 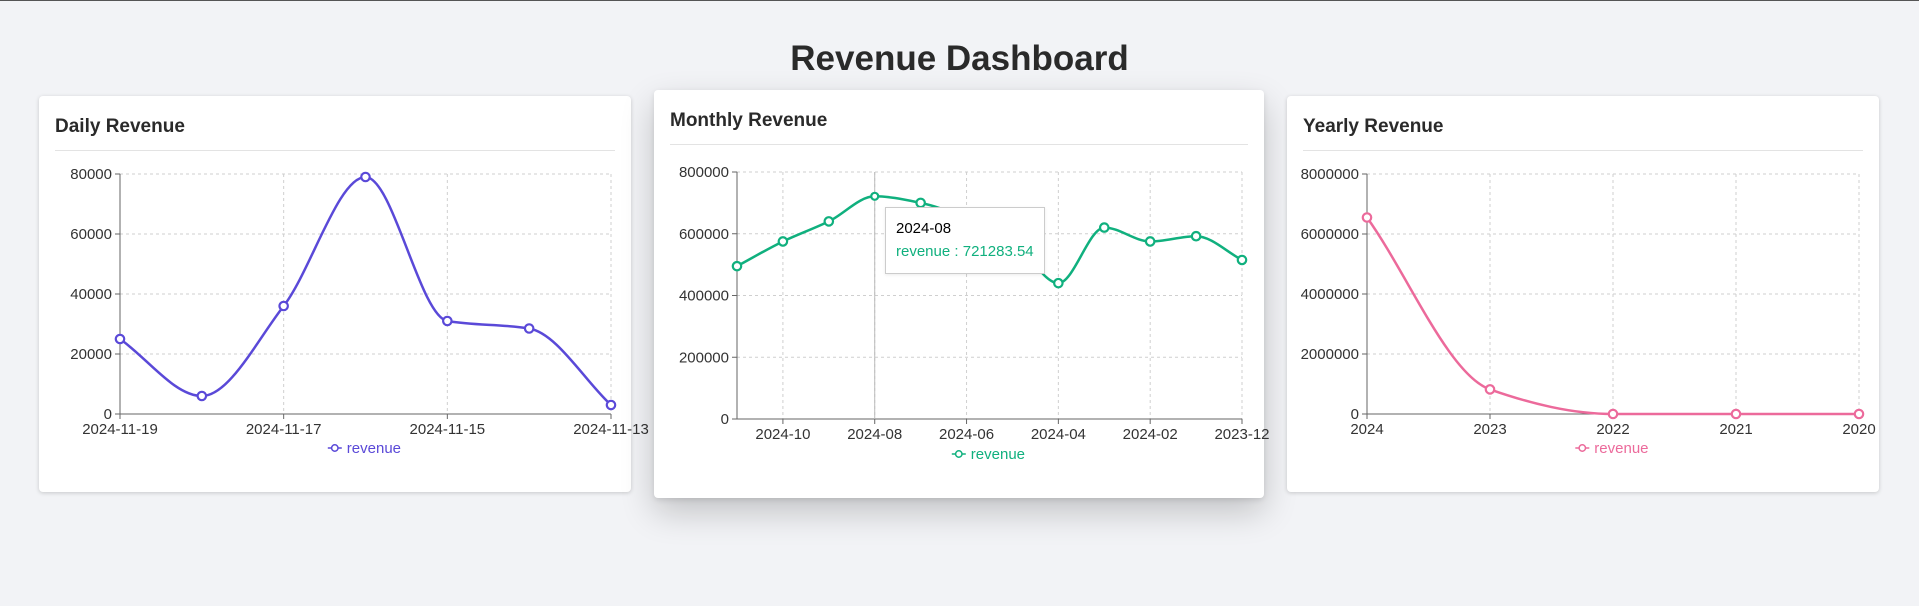 What do you see at coordinates (923, 251) in the screenshot?
I see `tooltip-series: revenue` at bounding box center [923, 251].